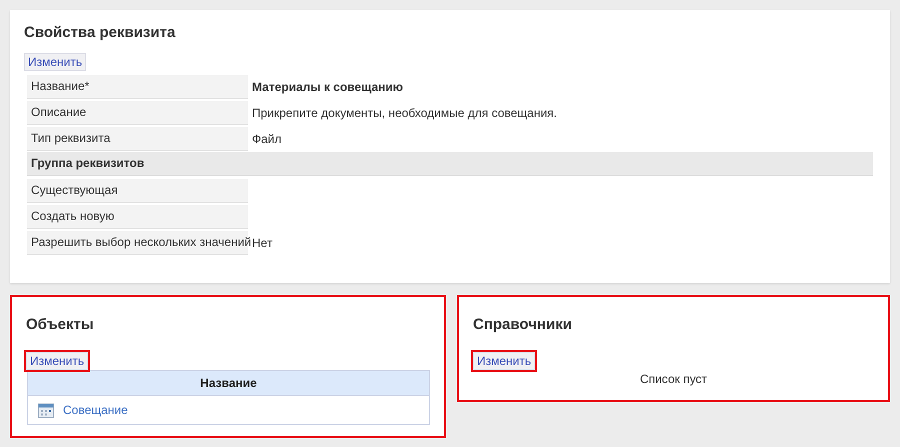  What do you see at coordinates (228, 383) in the screenshot?
I see `column-header: Название` at bounding box center [228, 383].